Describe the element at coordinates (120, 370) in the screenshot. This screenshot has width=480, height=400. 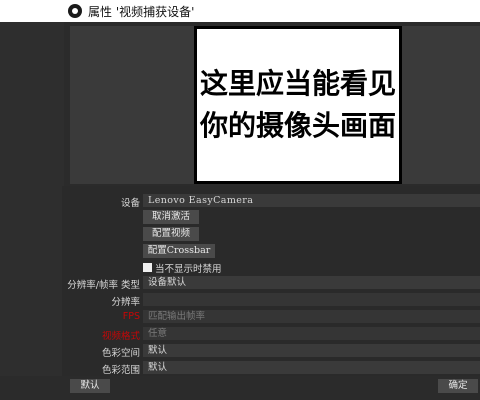
I see `color-range-label: 色彩范围` at that location.